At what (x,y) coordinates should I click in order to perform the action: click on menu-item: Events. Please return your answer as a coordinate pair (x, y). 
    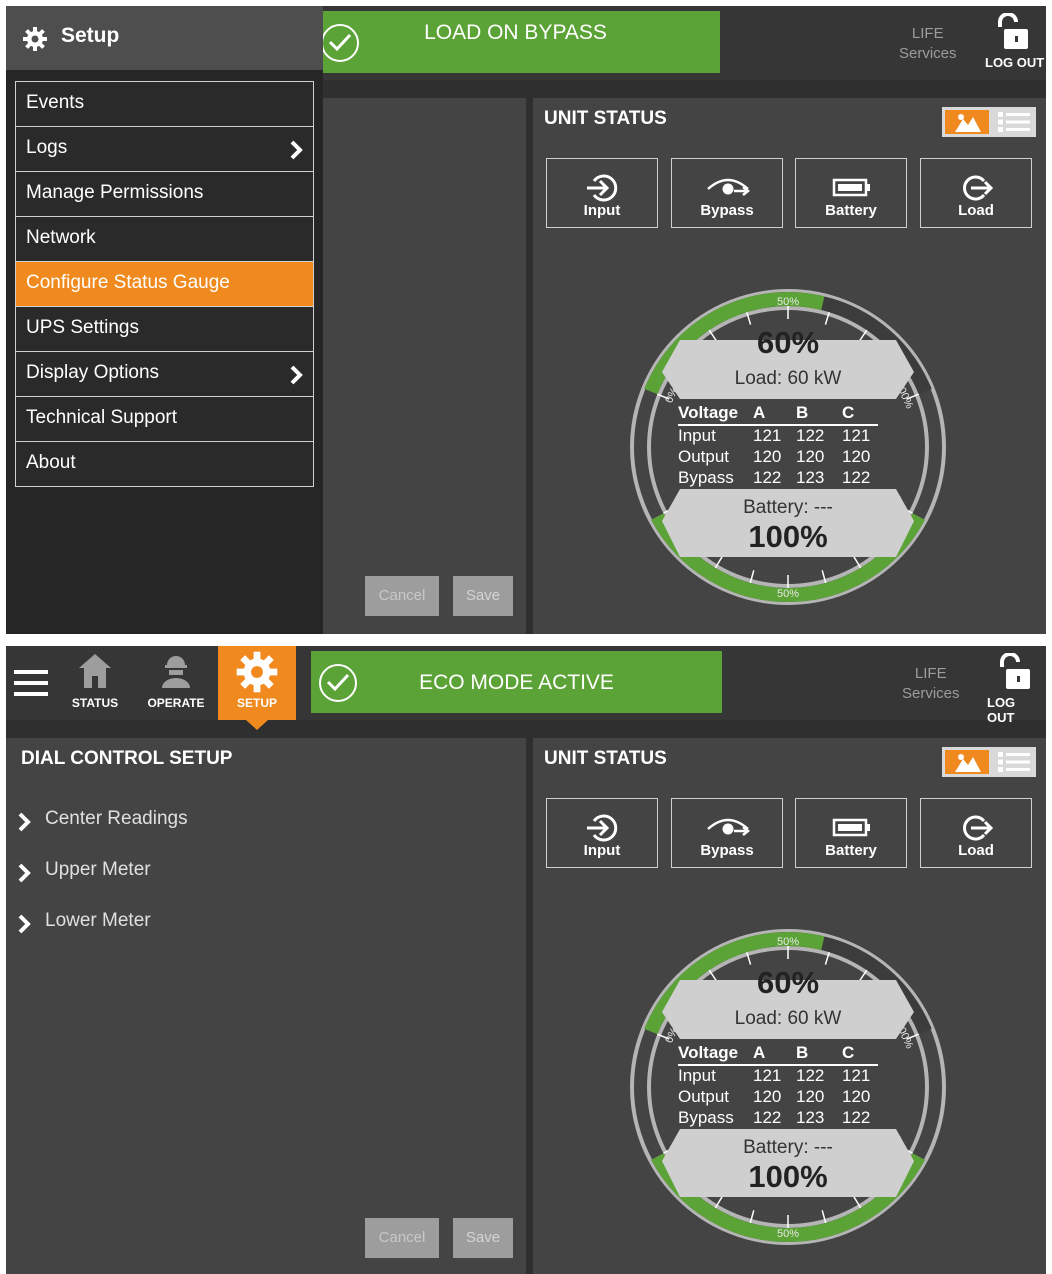
    Looking at the image, I should click on (164, 104).